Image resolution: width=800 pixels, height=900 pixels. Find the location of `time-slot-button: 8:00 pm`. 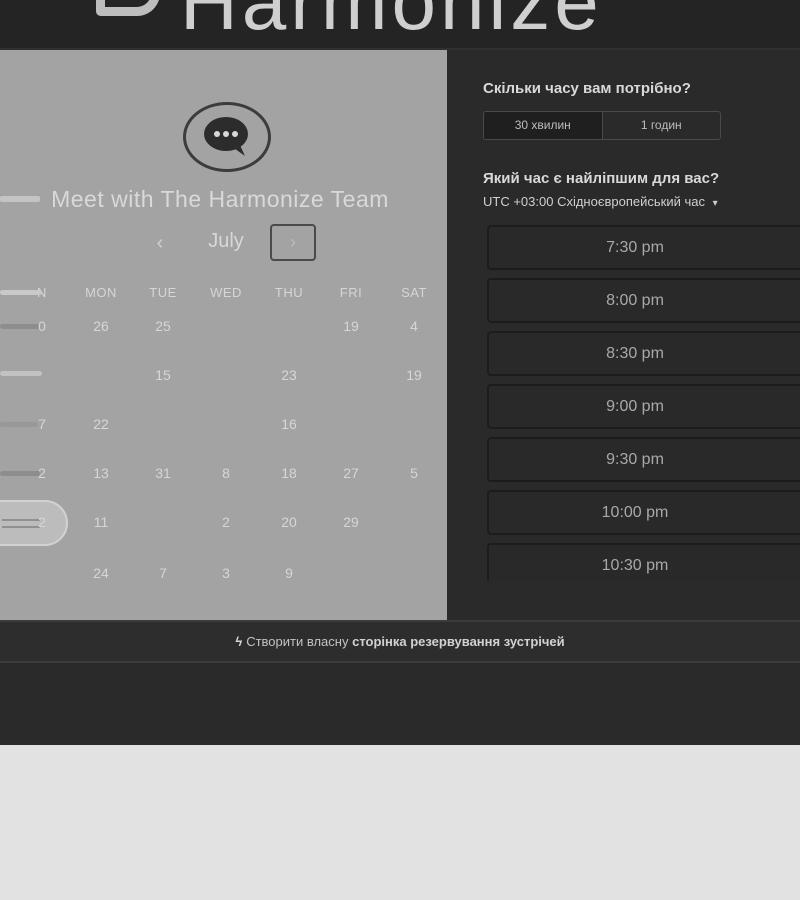

time-slot-button: 8:00 pm is located at coordinates (643, 300).